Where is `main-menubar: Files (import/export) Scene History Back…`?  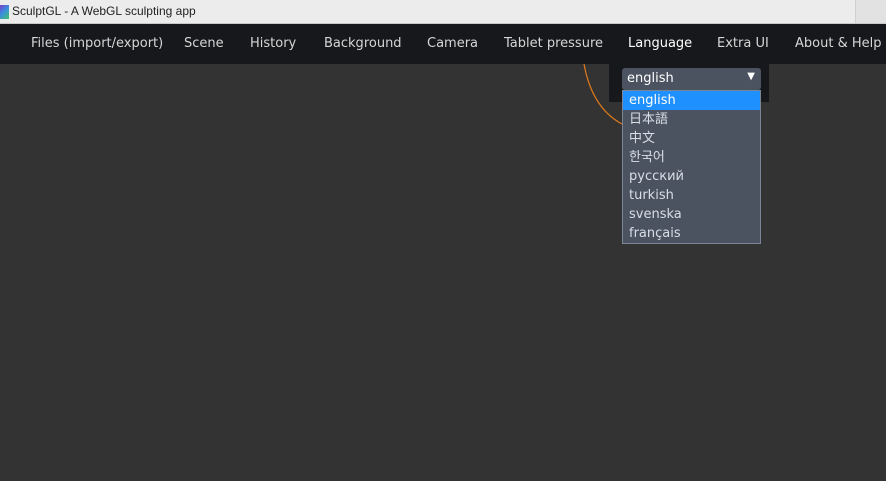
main-menubar: Files (import/export) Scene History Back… is located at coordinates (443, 44).